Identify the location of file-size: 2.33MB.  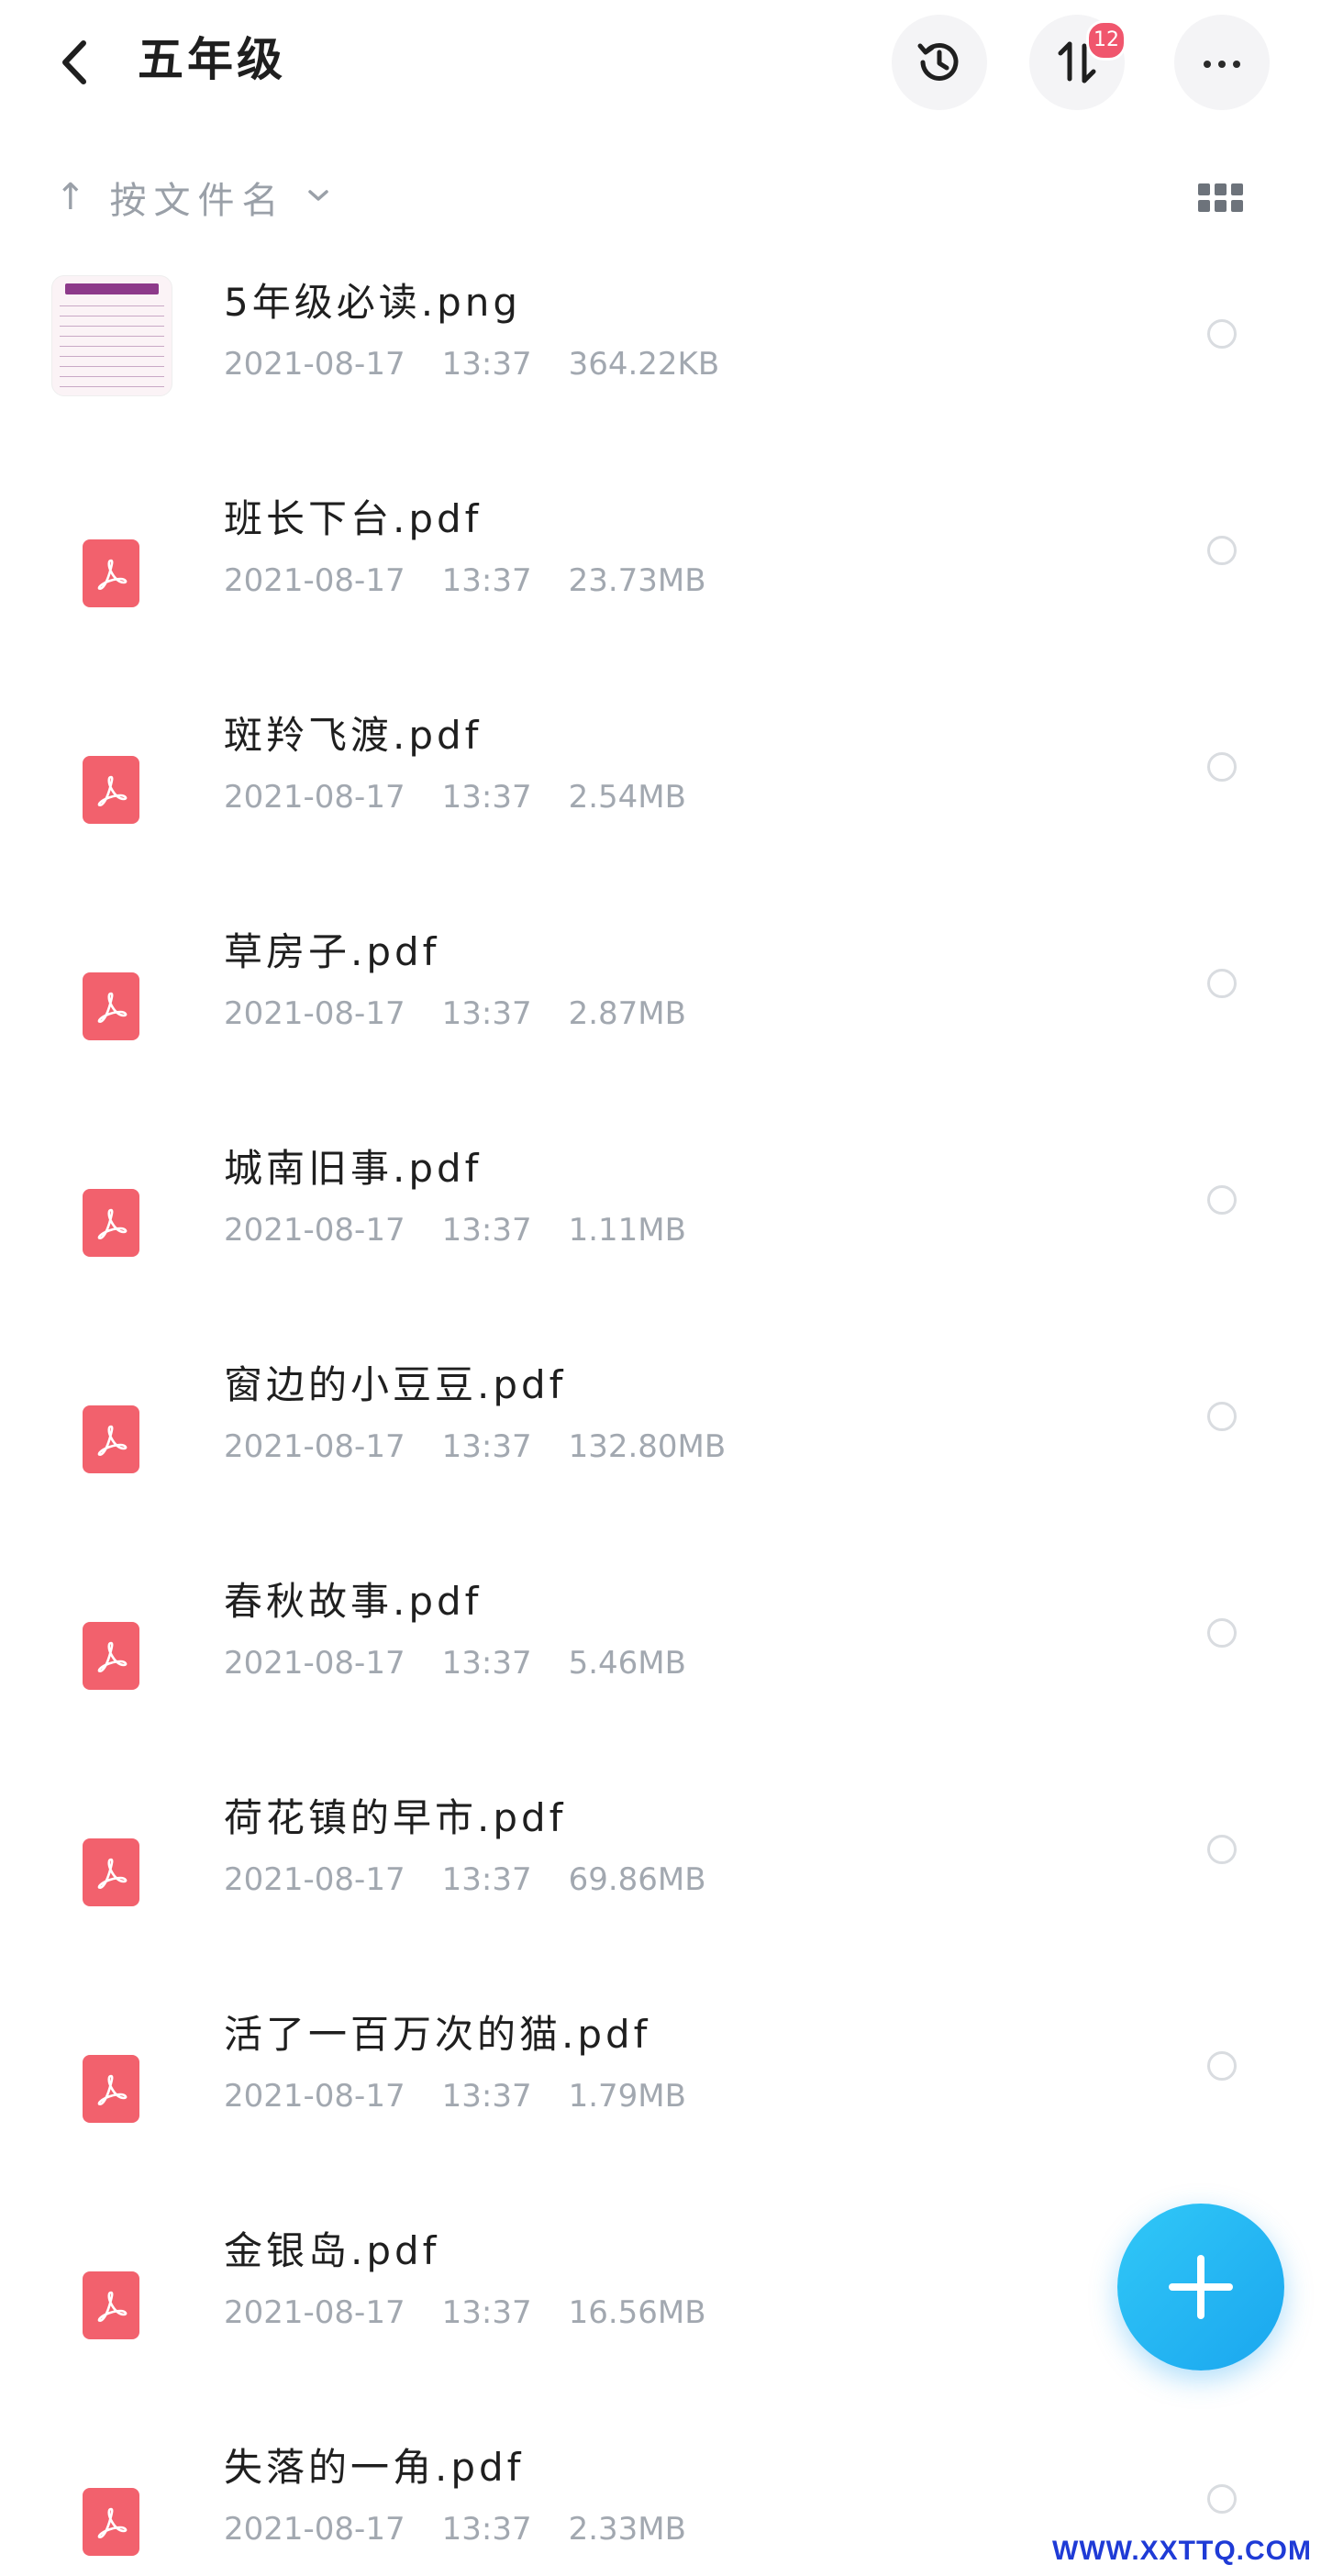
(627, 2529).